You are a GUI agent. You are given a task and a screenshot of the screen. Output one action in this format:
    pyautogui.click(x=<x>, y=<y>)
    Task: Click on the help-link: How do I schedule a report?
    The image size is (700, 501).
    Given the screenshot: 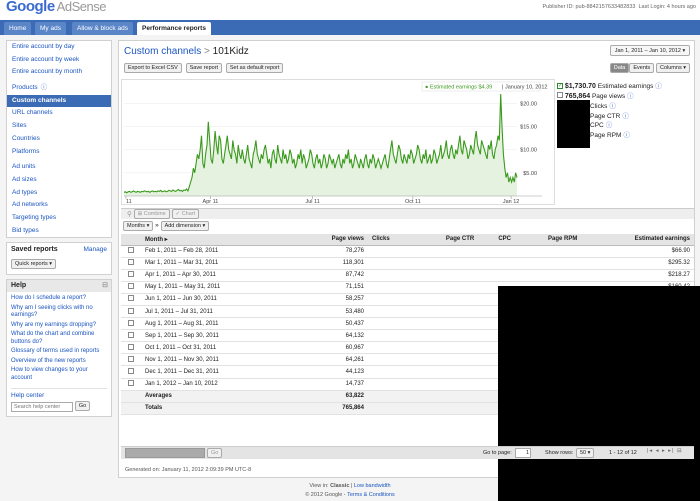 What is the action you would take?
    pyautogui.click(x=59, y=299)
    